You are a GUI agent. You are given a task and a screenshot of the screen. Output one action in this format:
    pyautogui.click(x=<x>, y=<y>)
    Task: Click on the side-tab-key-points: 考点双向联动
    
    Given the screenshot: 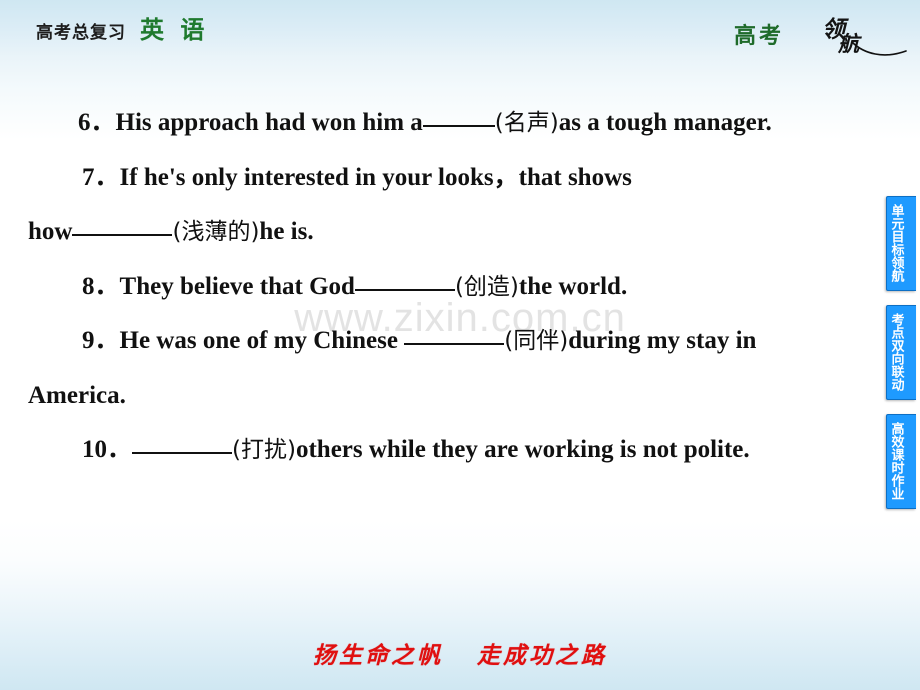 What is the action you would take?
    pyautogui.click(x=901, y=352)
    